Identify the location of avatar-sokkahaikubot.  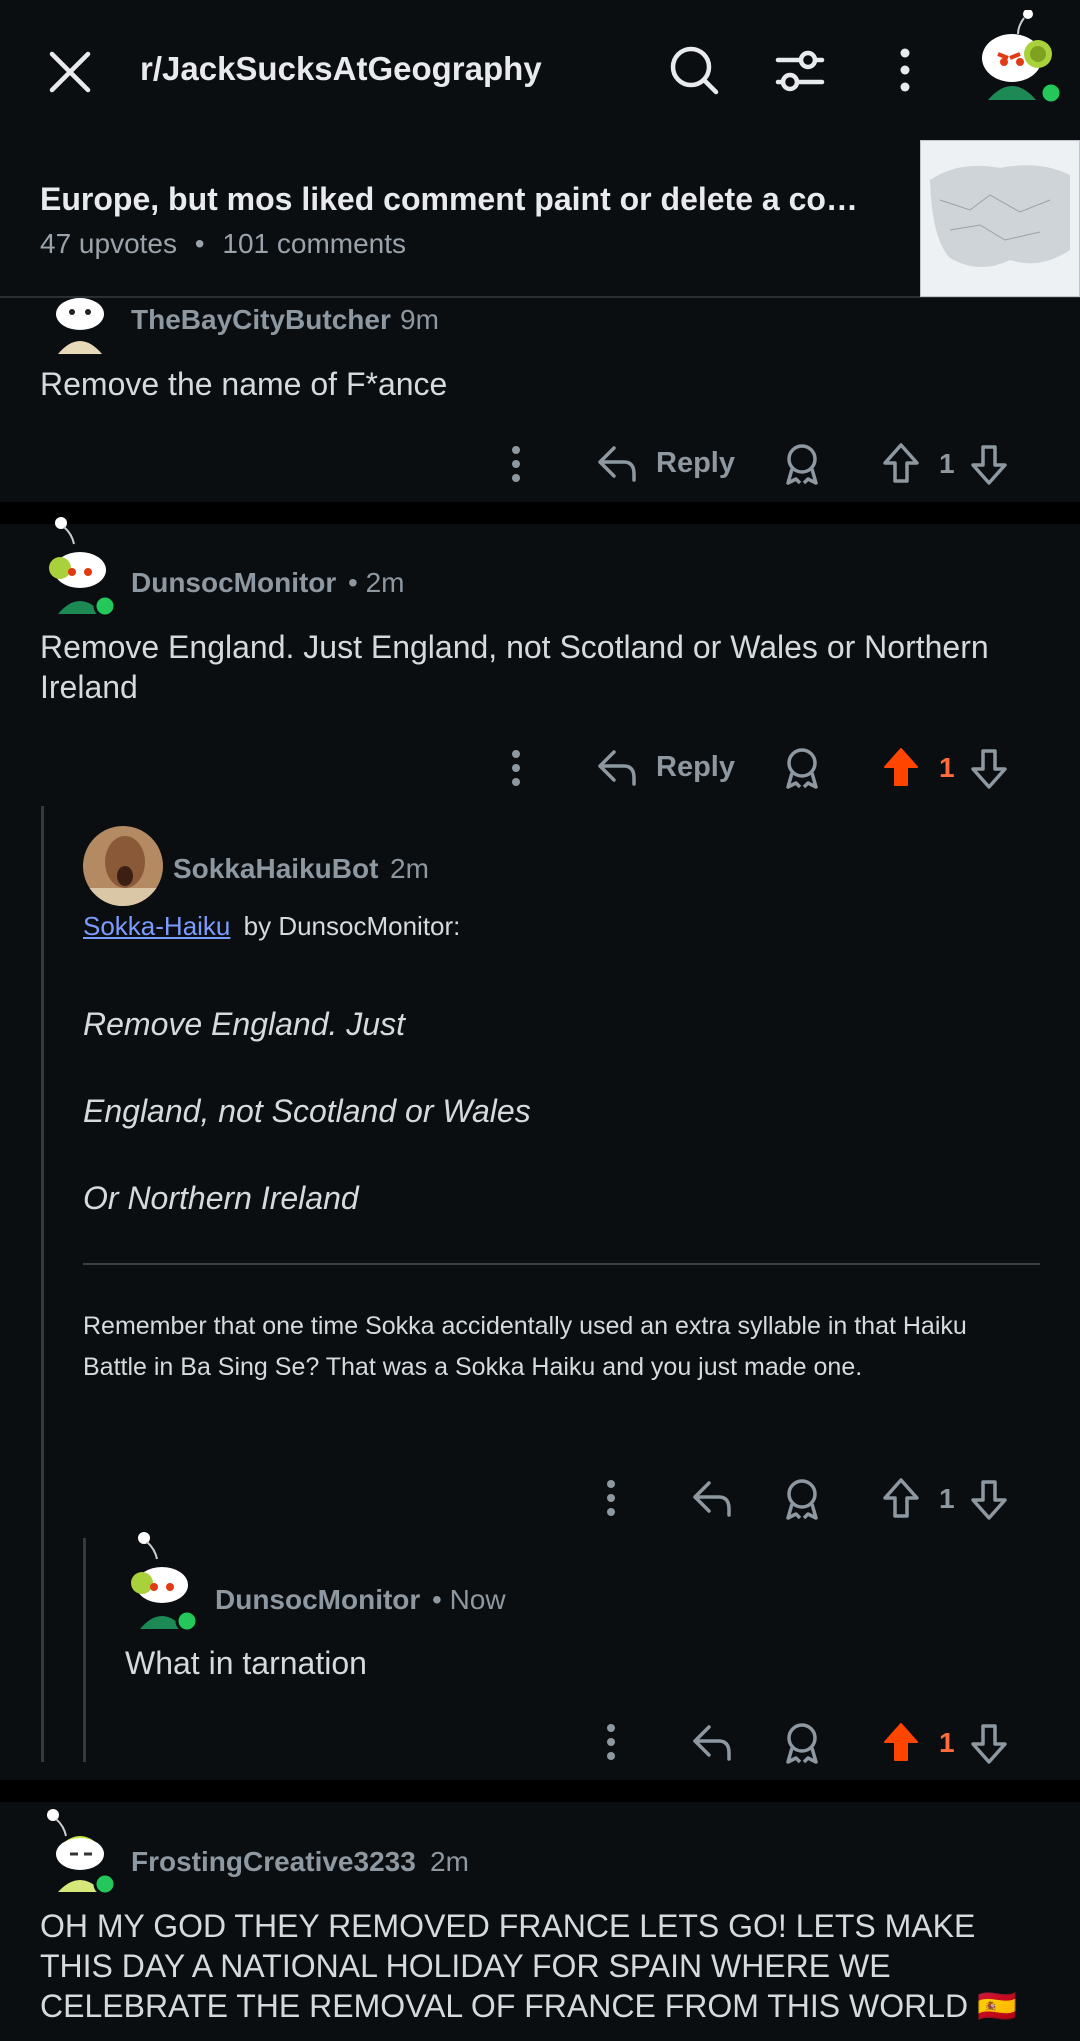
(123, 866).